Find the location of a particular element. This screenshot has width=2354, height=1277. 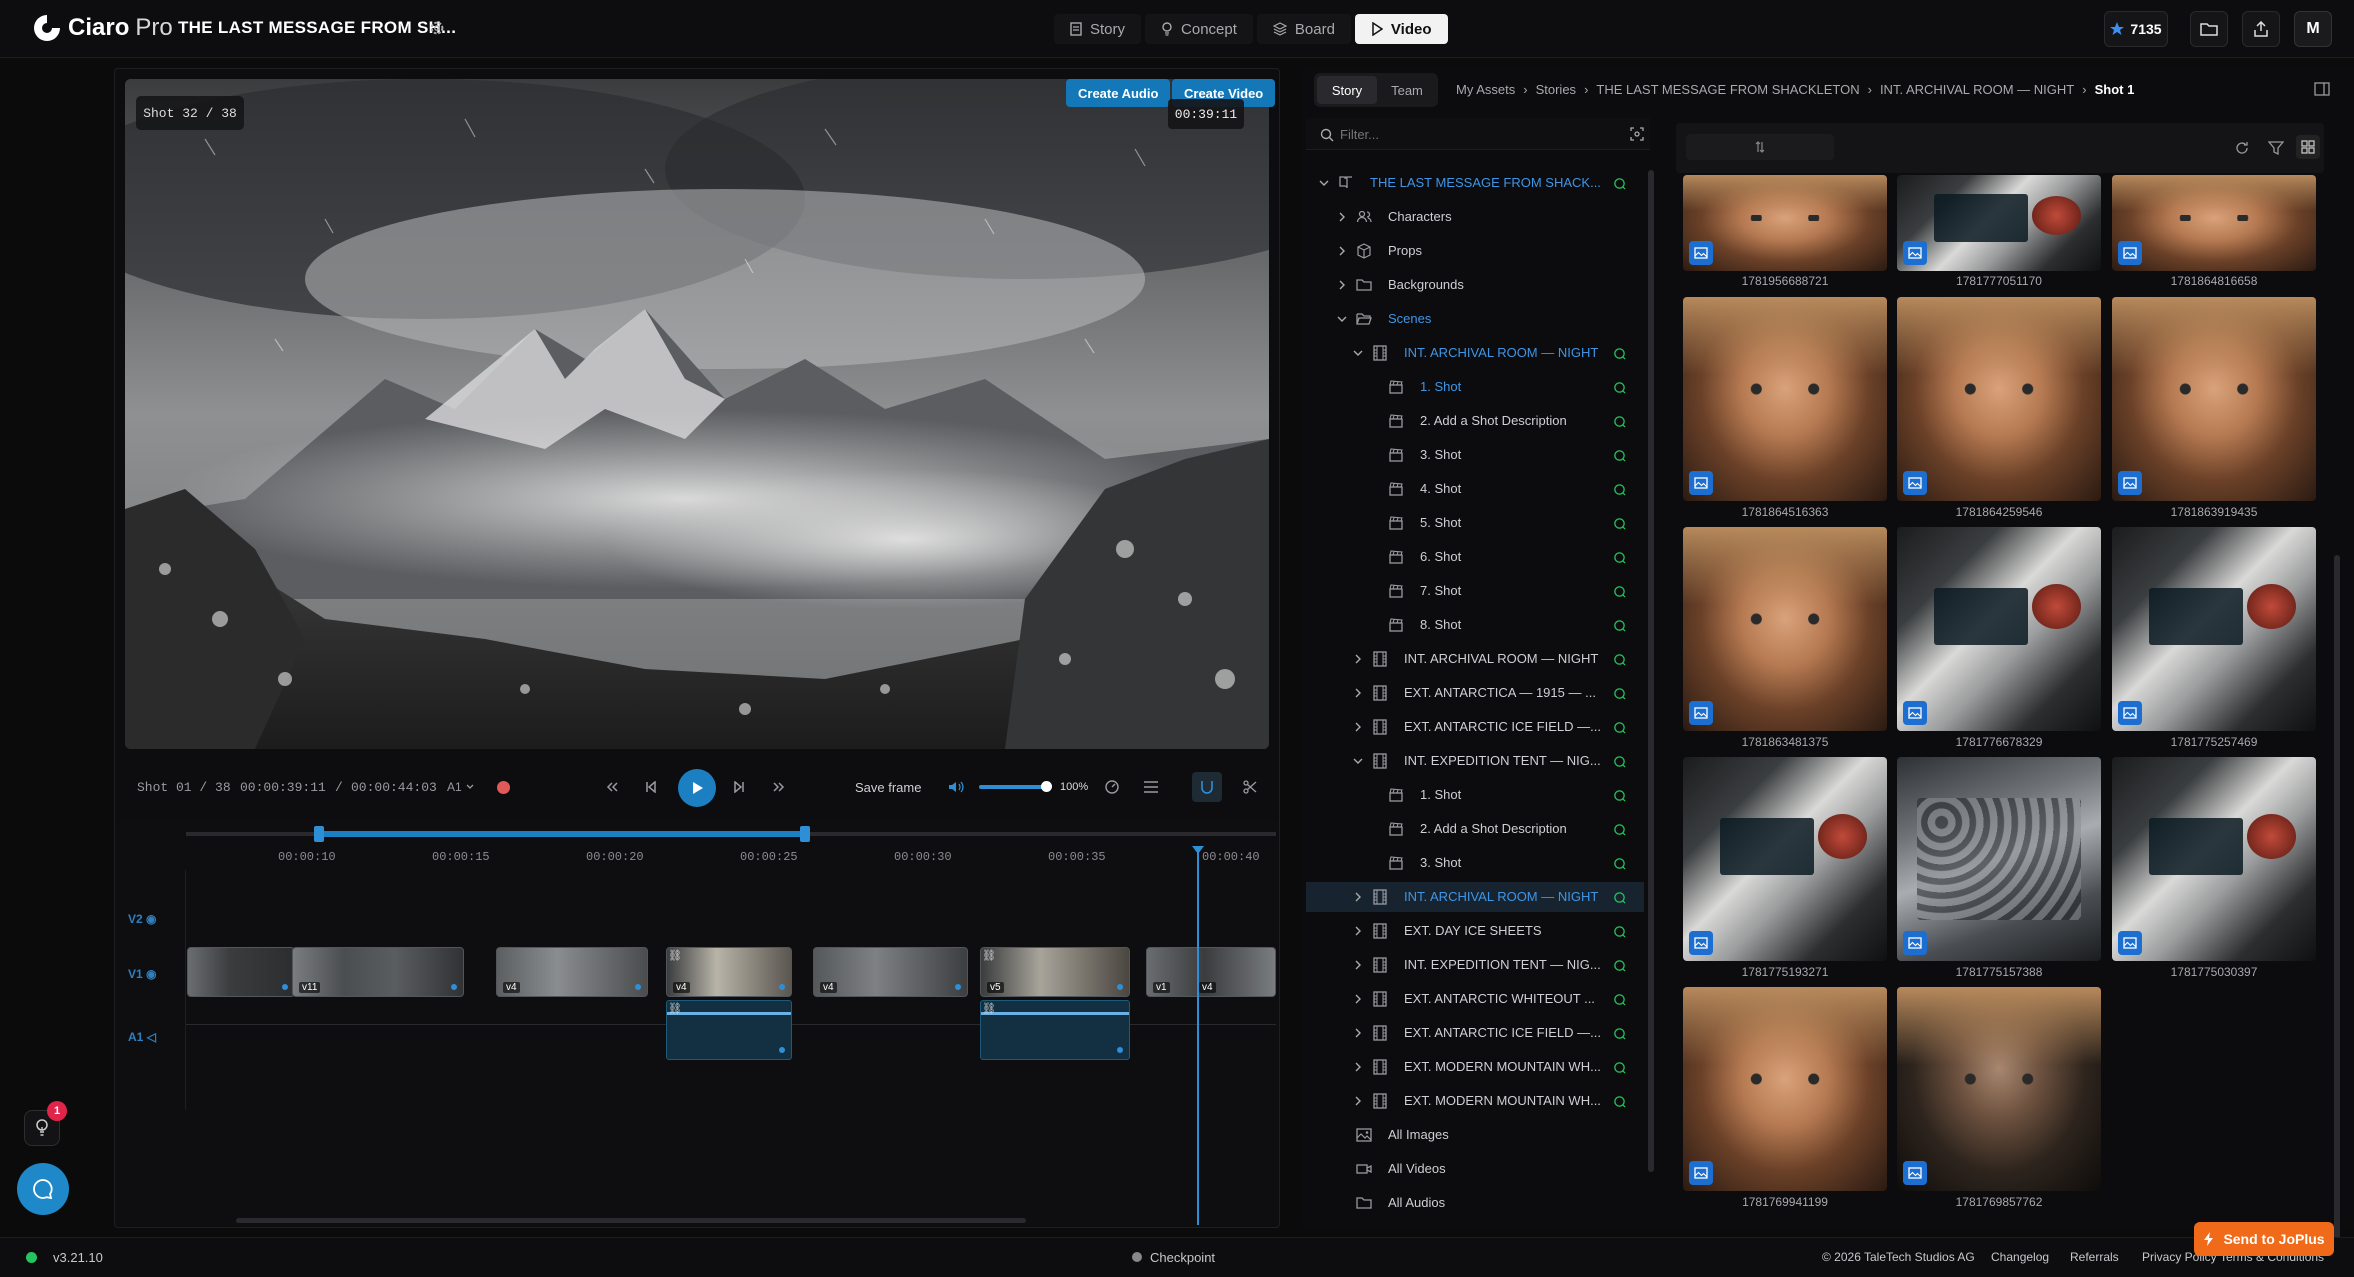

play-button is located at coordinates (697, 788).